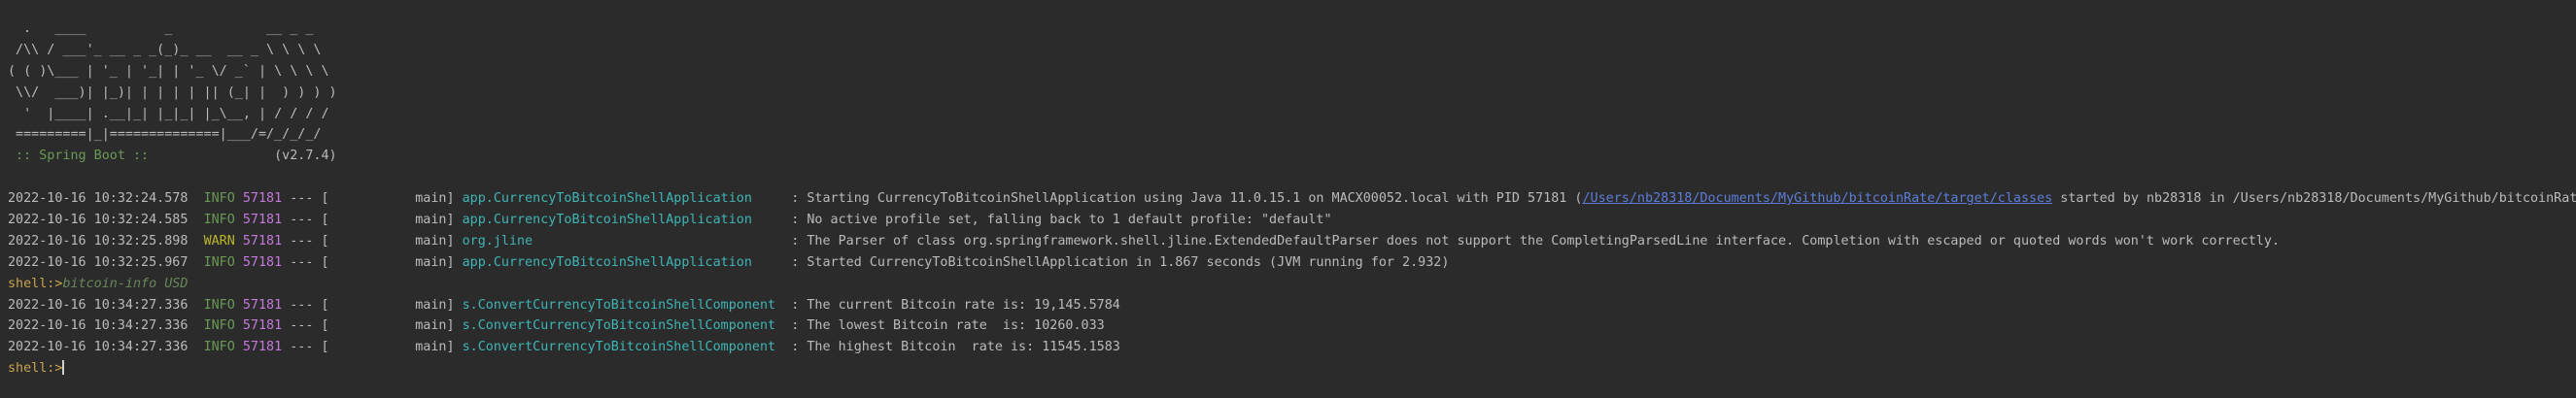 The height and width of the screenshot is (398, 2576). Describe the element at coordinates (98, 199) in the screenshot. I see `log-timestamp: 2022-10-16 10:32:24.578` at that location.